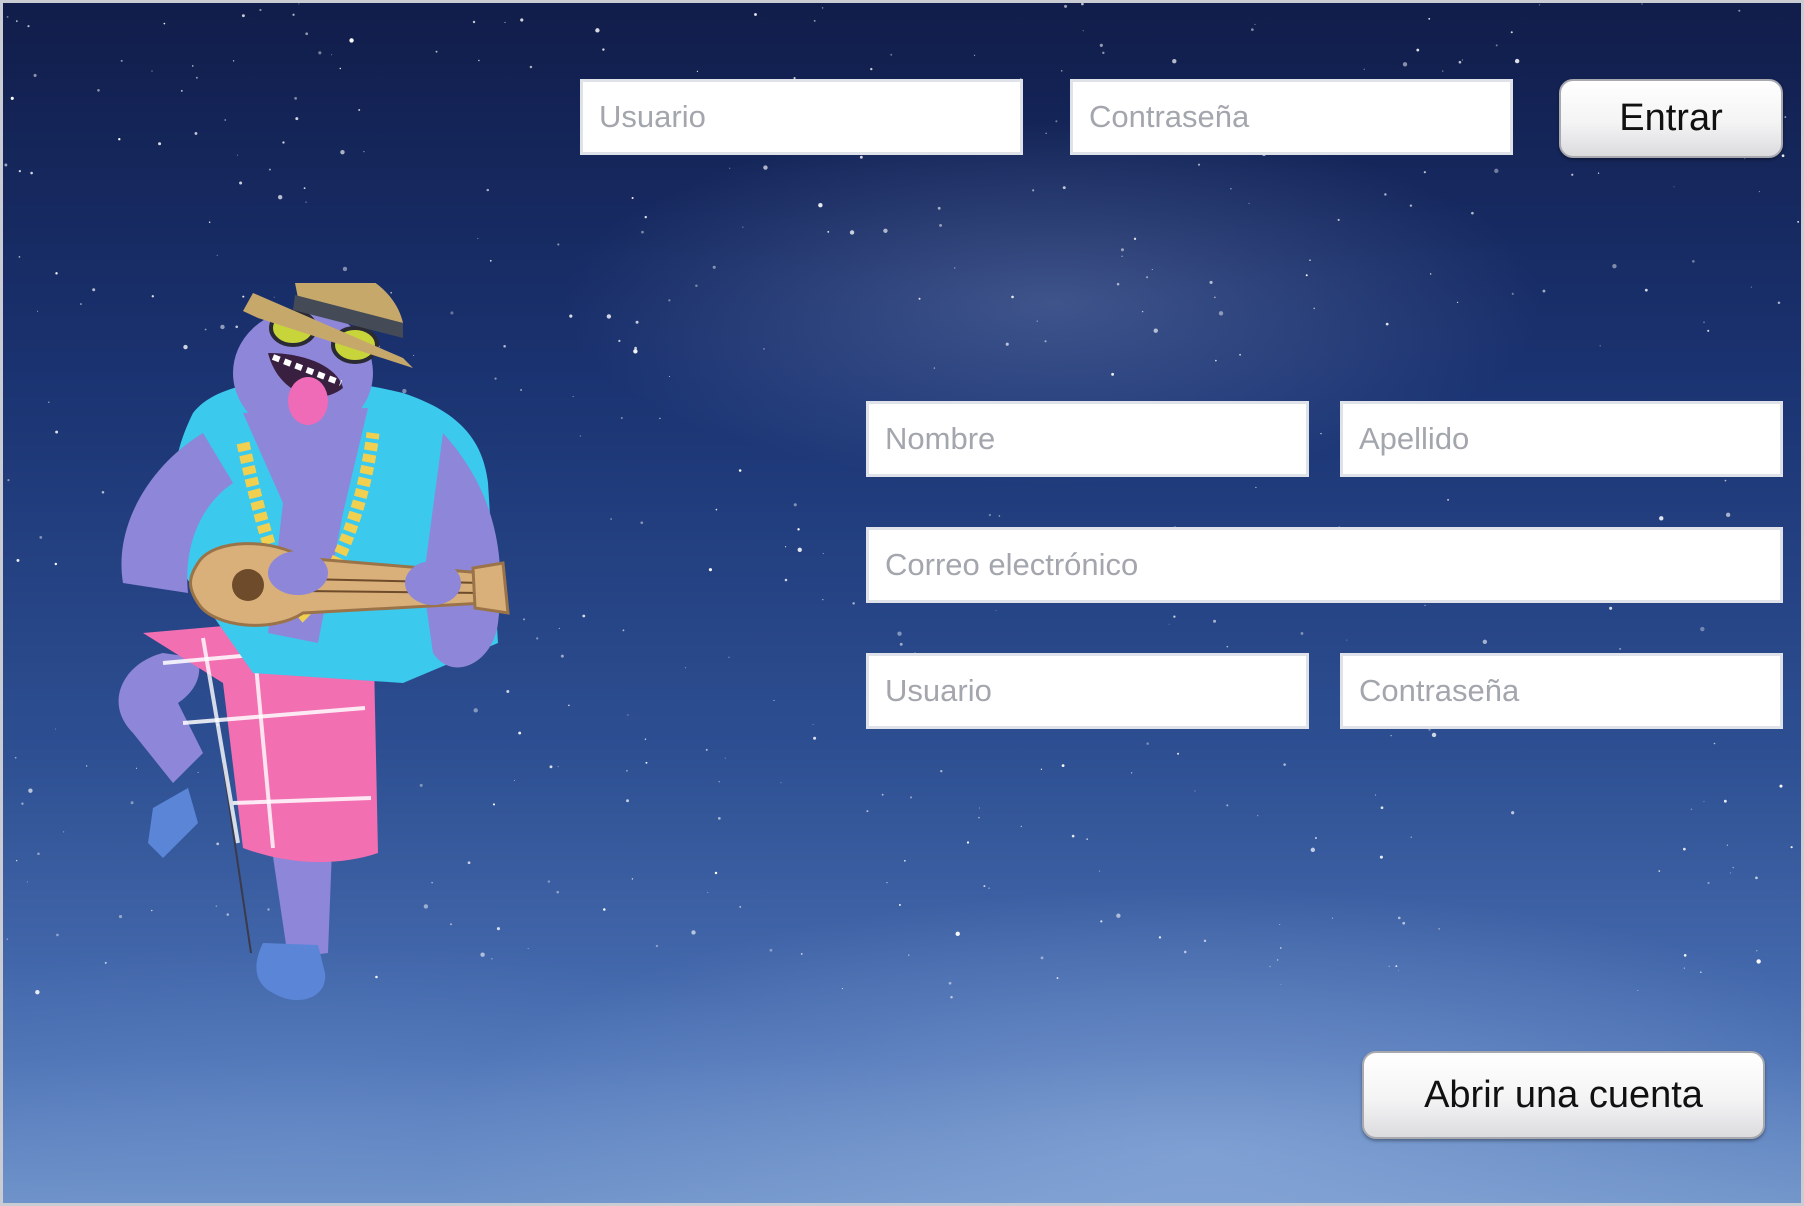 The image size is (1804, 1206). I want to click on login-button: Entrar, so click(1671, 118).